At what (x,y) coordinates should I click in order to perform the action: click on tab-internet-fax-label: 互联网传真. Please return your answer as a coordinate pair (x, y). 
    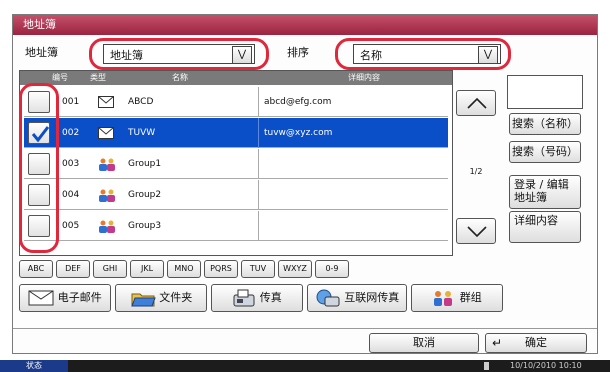
    Looking at the image, I should click on (372, 297).